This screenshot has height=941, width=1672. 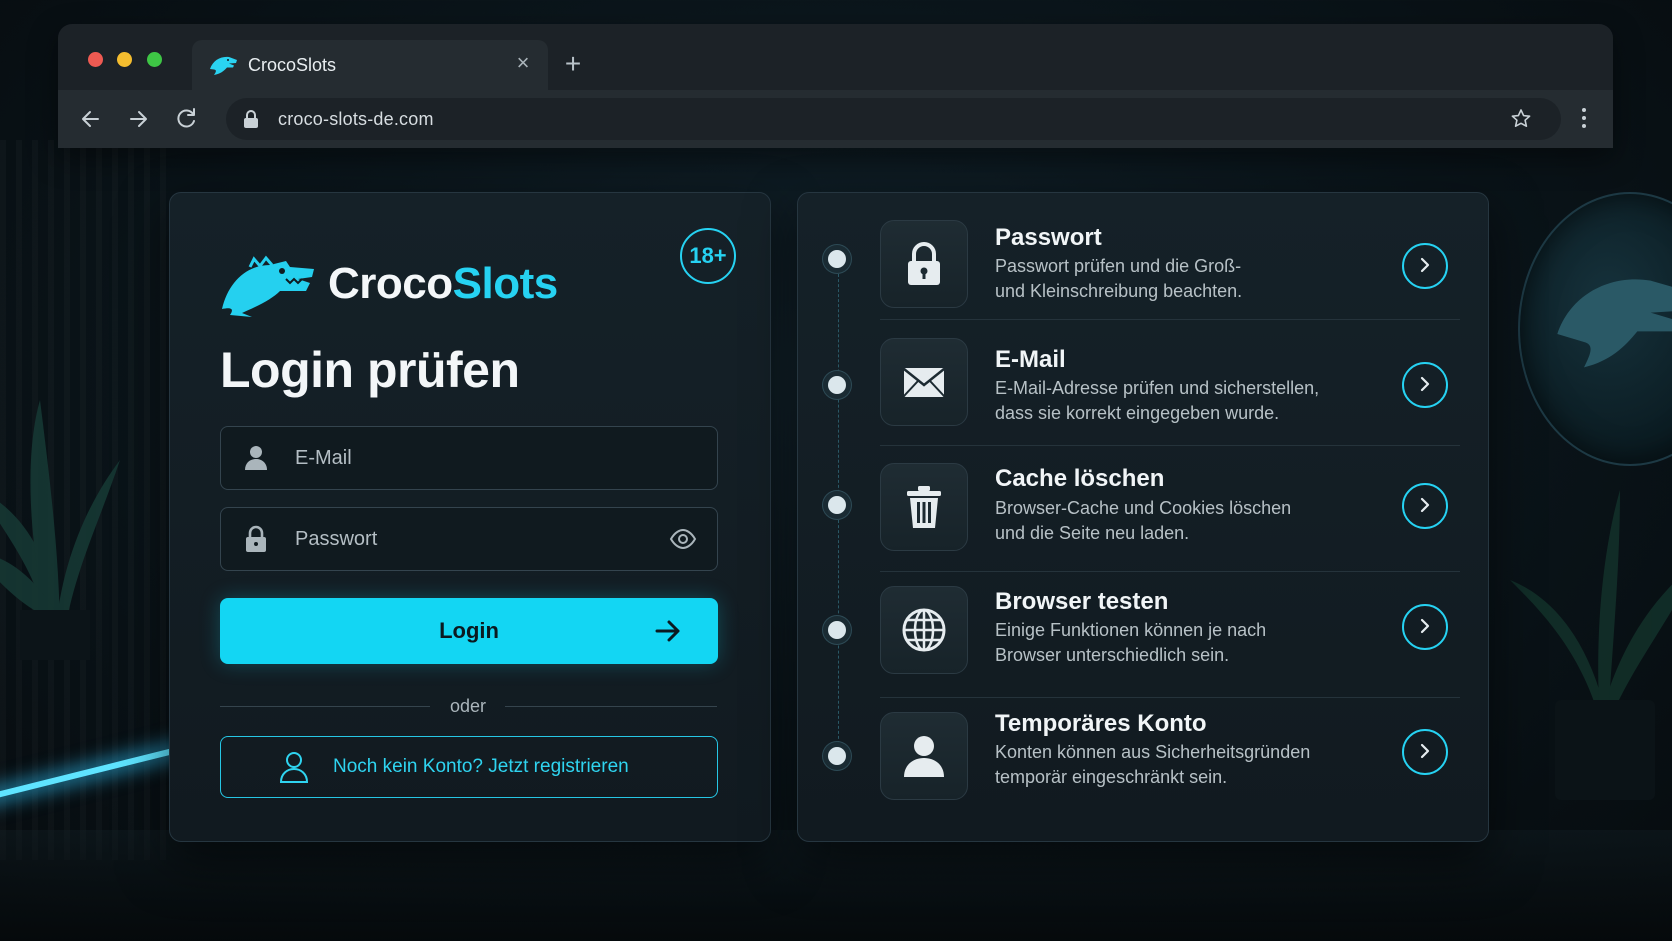 I want to click on forward-arrow-icon, so click(x=138, y=119).